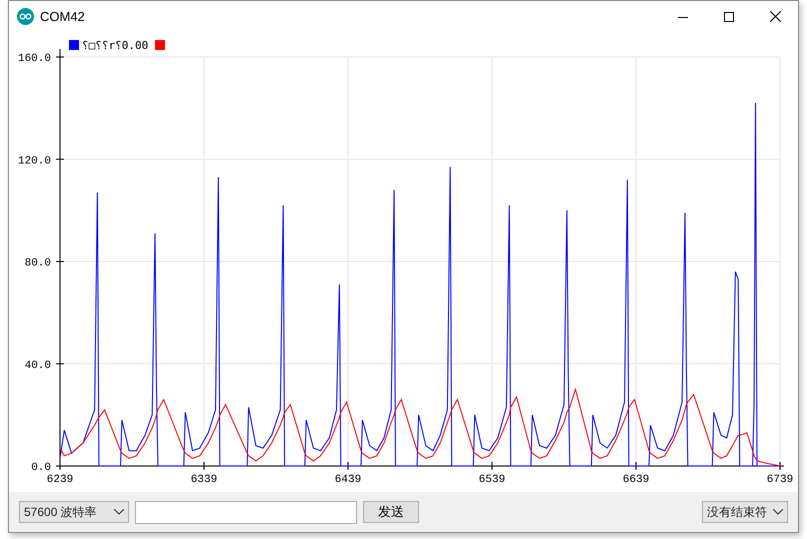 The image size is (807, 539). I want to click on x-tick-label: 6239, so click(60, 480).